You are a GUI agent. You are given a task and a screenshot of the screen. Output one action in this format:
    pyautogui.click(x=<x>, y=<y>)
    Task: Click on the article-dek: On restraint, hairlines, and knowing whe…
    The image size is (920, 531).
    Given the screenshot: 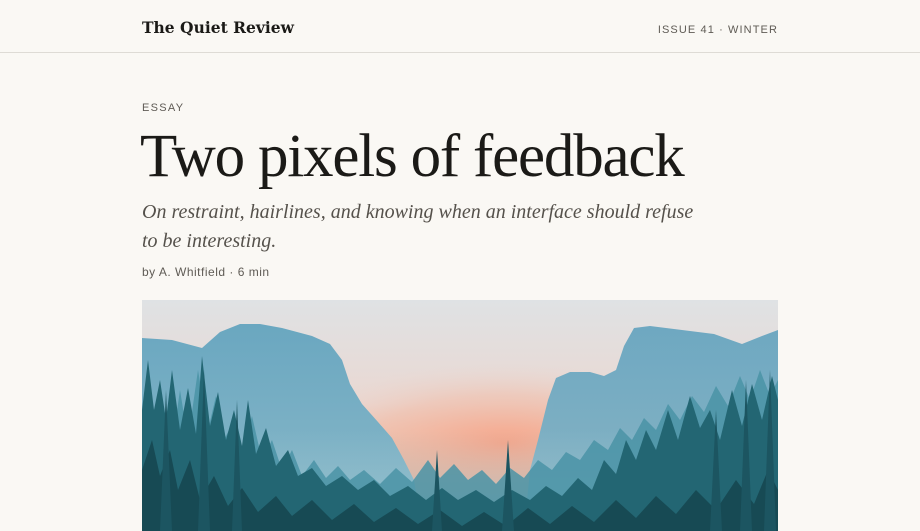 What is the action you would take?
    pyautogui.click(x=418, y=226)
    